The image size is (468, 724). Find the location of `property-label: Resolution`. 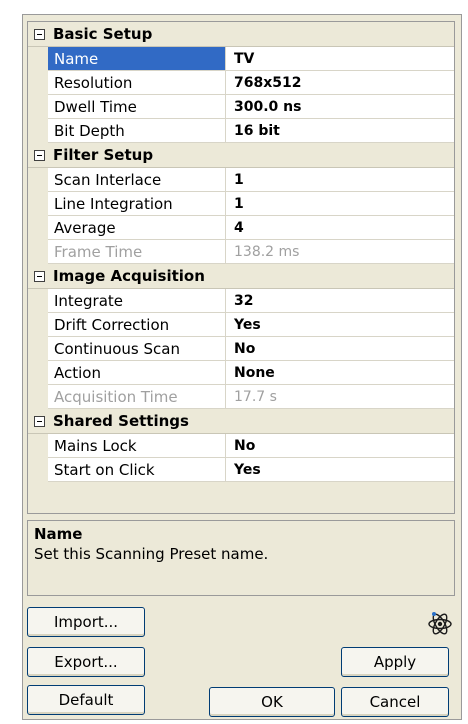

property-label: Resolution is located at coordinates (137, 82).